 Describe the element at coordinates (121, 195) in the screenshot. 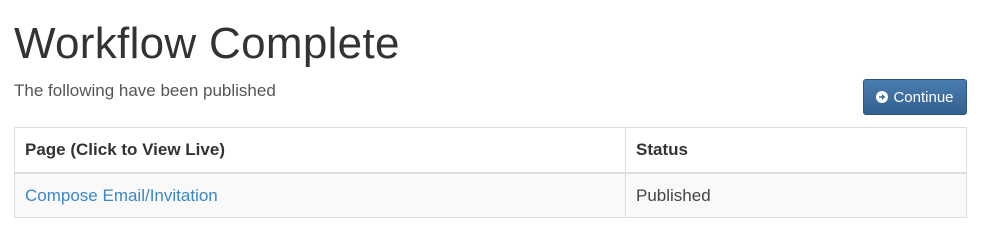

I see `page-link: Compose Email/Invitation` at that location.